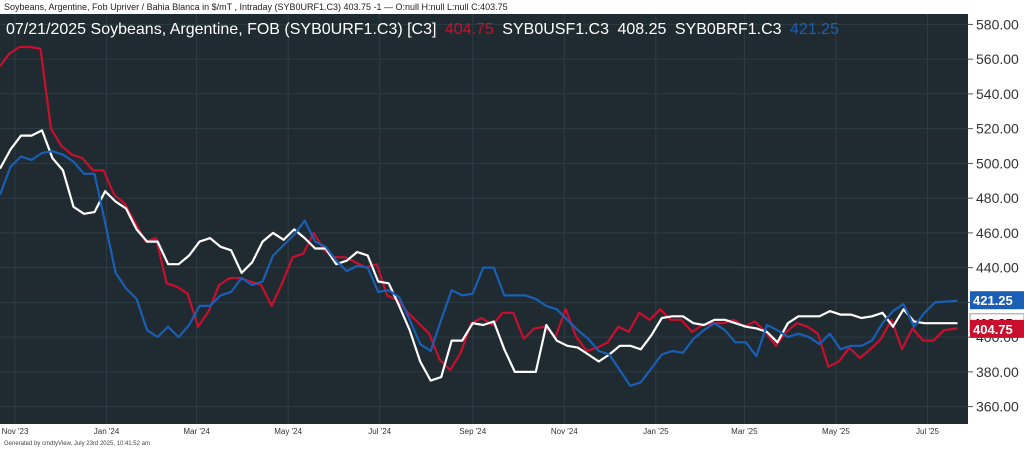 The image size is (1024, 450). What do you see at coordinates (997, 407) in the screenshot?
I see `y-tick-label: 360.00` at bounding box center [997, 407].